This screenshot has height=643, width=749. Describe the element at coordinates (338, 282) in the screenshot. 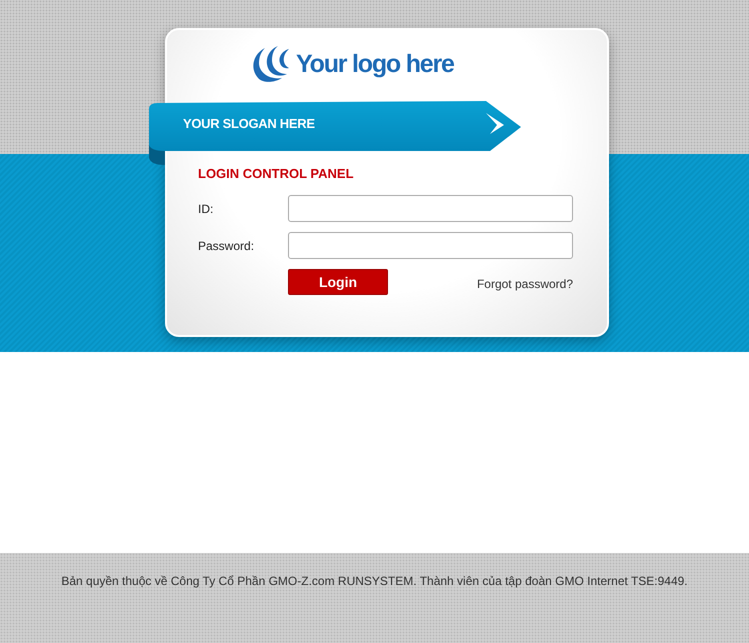

I see `login-button: Login` at that location.